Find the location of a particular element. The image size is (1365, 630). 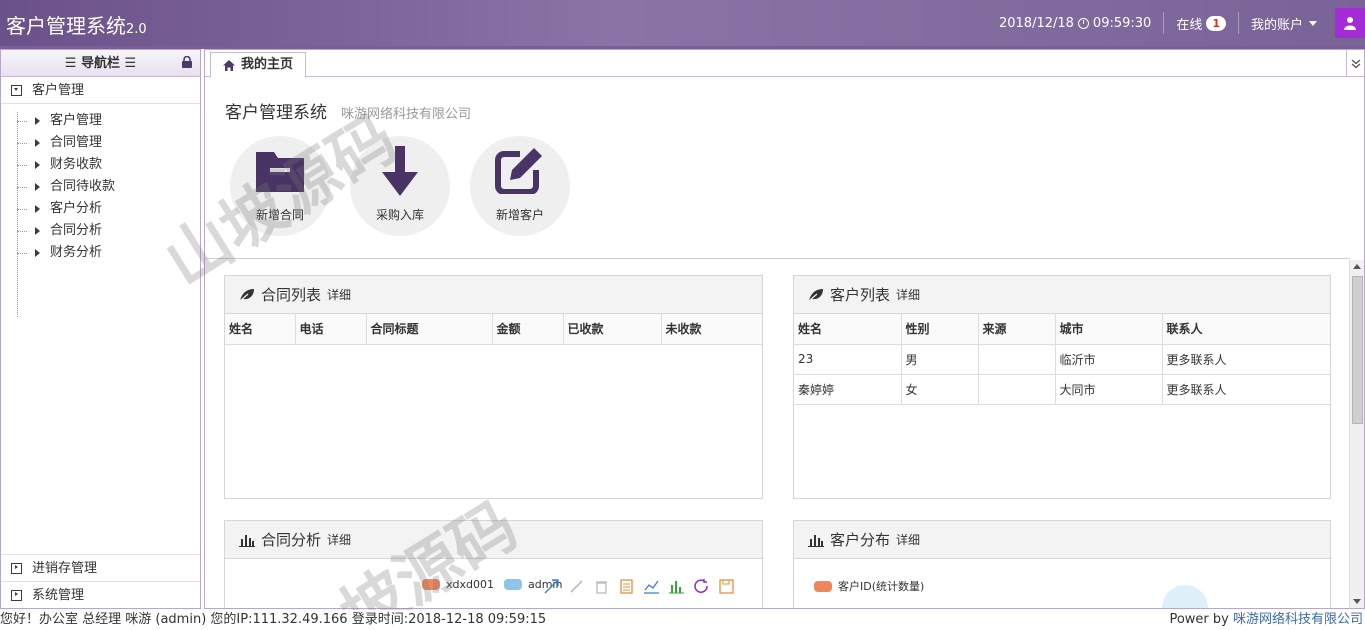

new-customer-button: 新增客户 is located at coordinates (520, 186).